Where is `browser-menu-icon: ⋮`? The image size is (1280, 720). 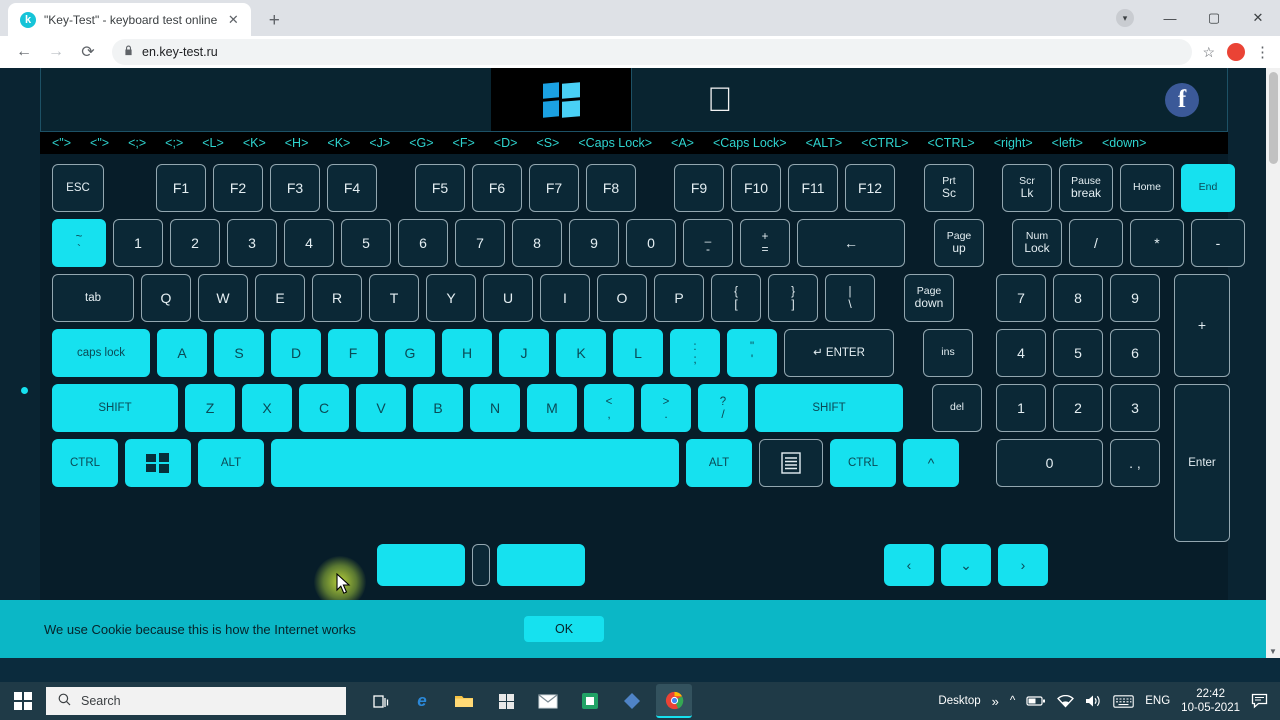
browser-menu-icon: ⋮ is located at coordinates (1262, 52).